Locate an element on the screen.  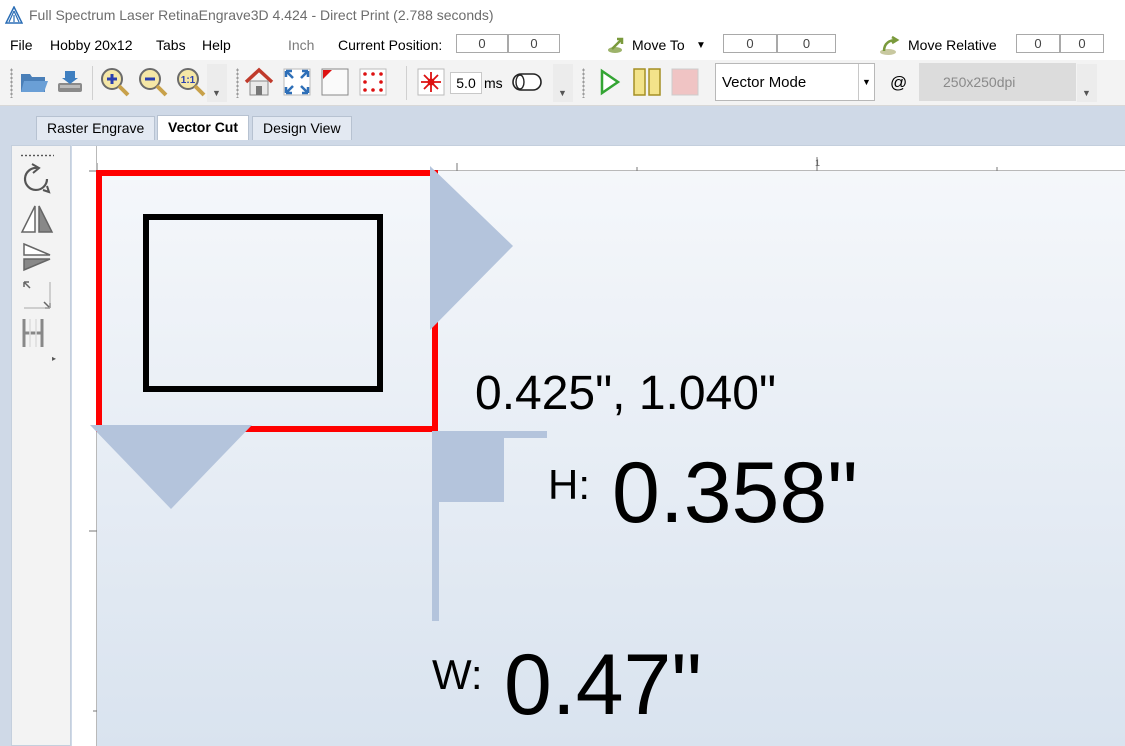
menu-machine: Hobby 20x12 is located at coordinates (91, 45).